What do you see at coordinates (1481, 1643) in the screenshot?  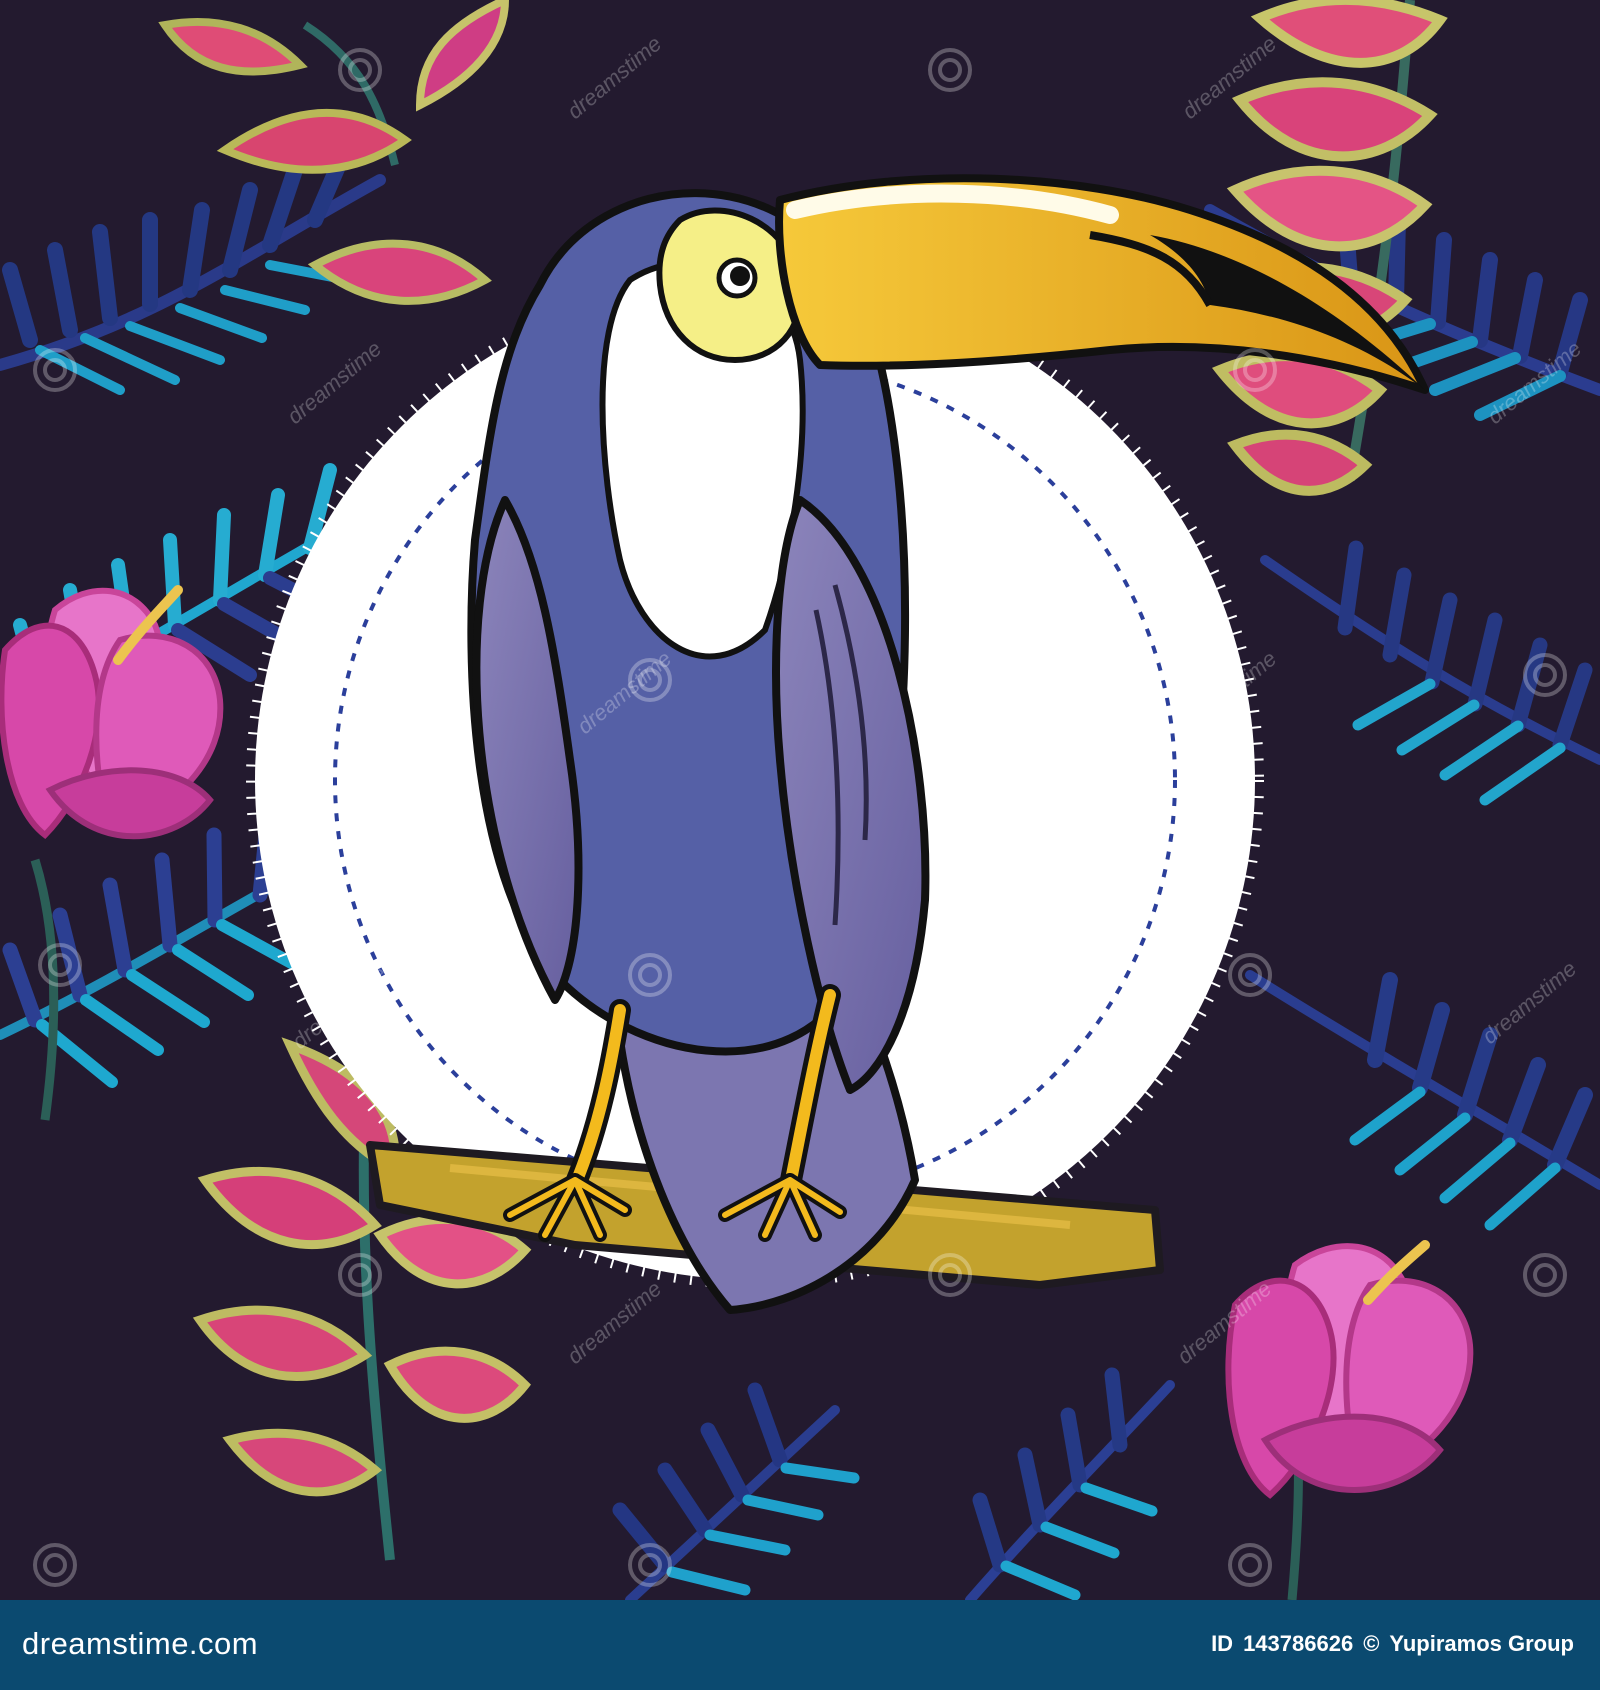 I see `author-name: Yupiramos Group` at bounding box center [1481, 1643].